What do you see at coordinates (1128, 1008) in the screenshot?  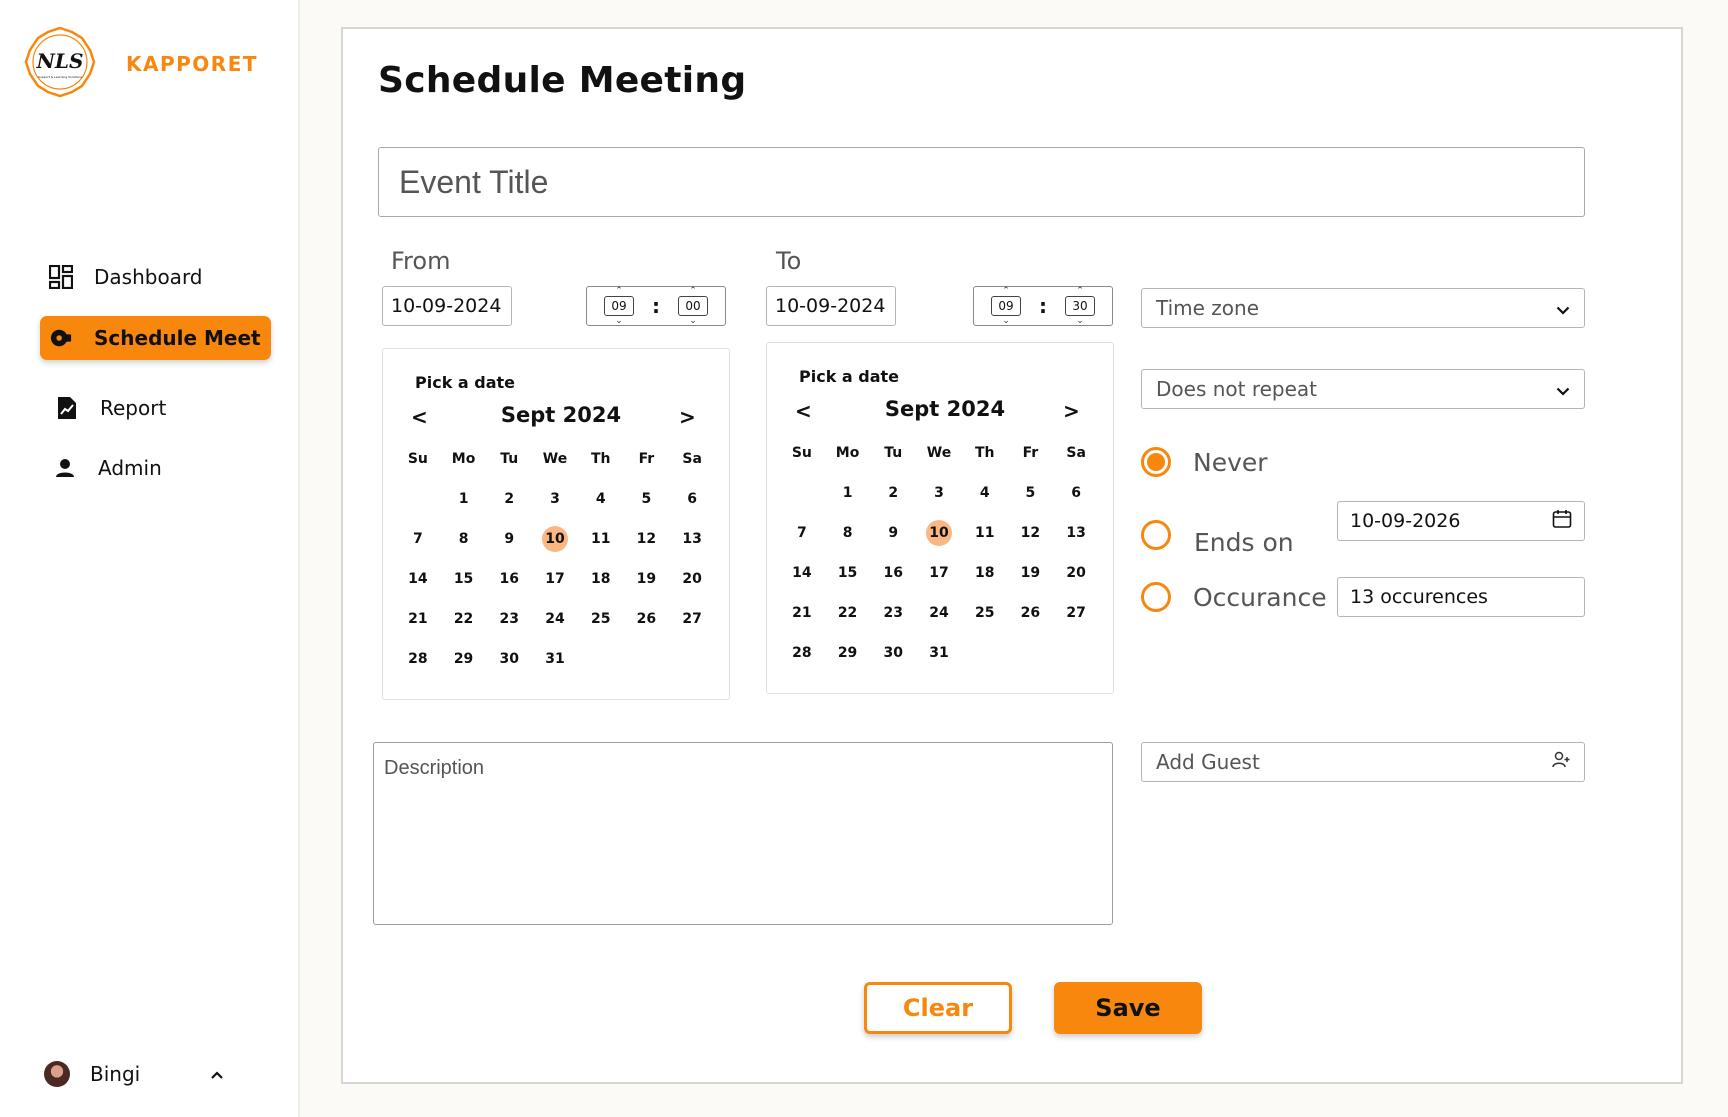 I see `save-button: Save` at bounding box center [1128, 1008].